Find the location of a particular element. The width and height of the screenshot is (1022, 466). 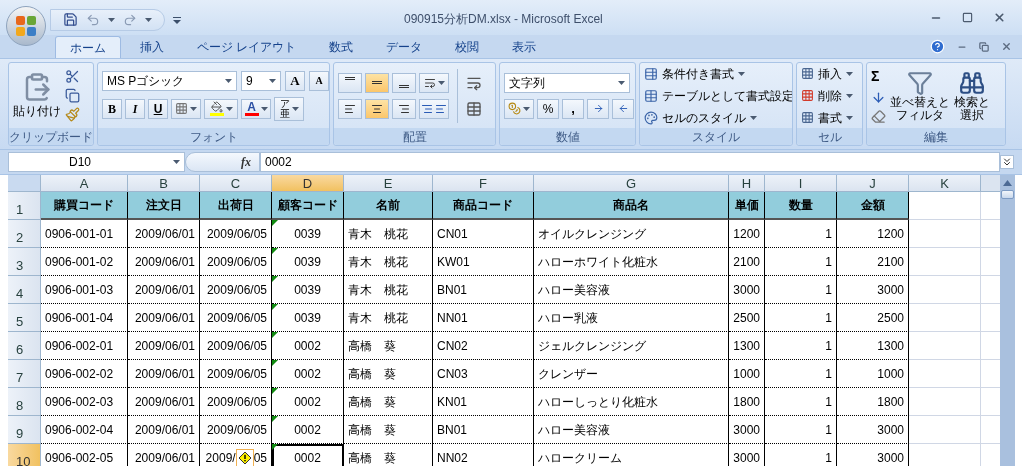

merge-cells-icon is located at coordinates (474, 108).